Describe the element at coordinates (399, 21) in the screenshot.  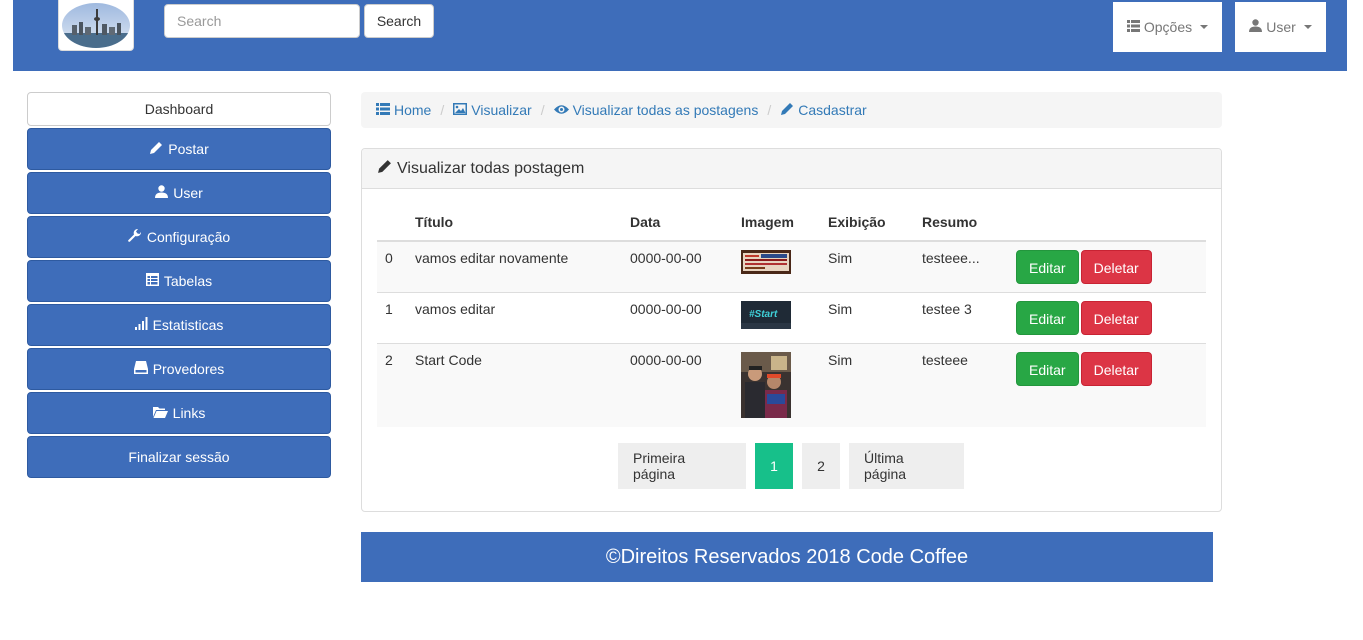
I see `search-button: Search` at that location.